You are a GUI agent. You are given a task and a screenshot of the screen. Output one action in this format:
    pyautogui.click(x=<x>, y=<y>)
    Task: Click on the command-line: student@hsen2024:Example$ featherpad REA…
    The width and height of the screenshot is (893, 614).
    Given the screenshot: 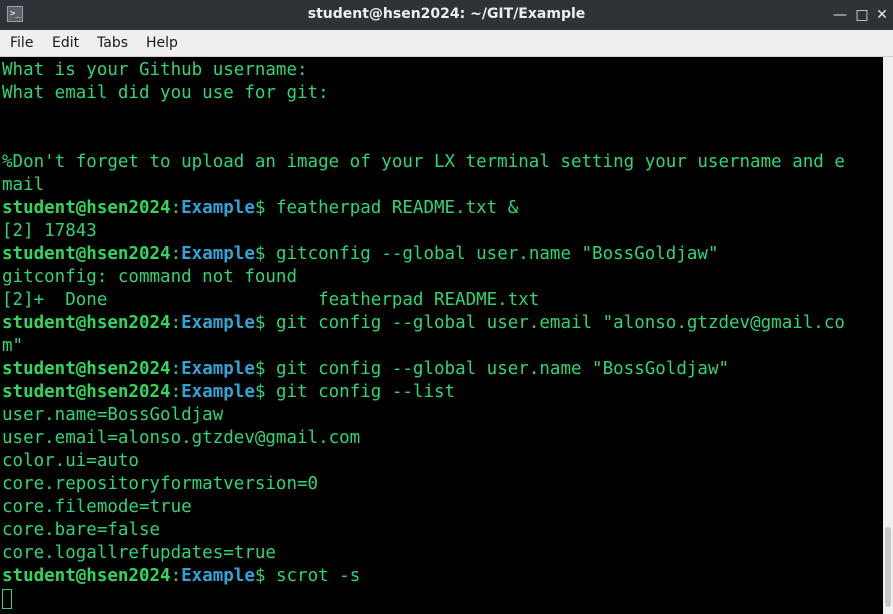 What is the action you would take?
    pyautogui.click(x=260, y=208)
    